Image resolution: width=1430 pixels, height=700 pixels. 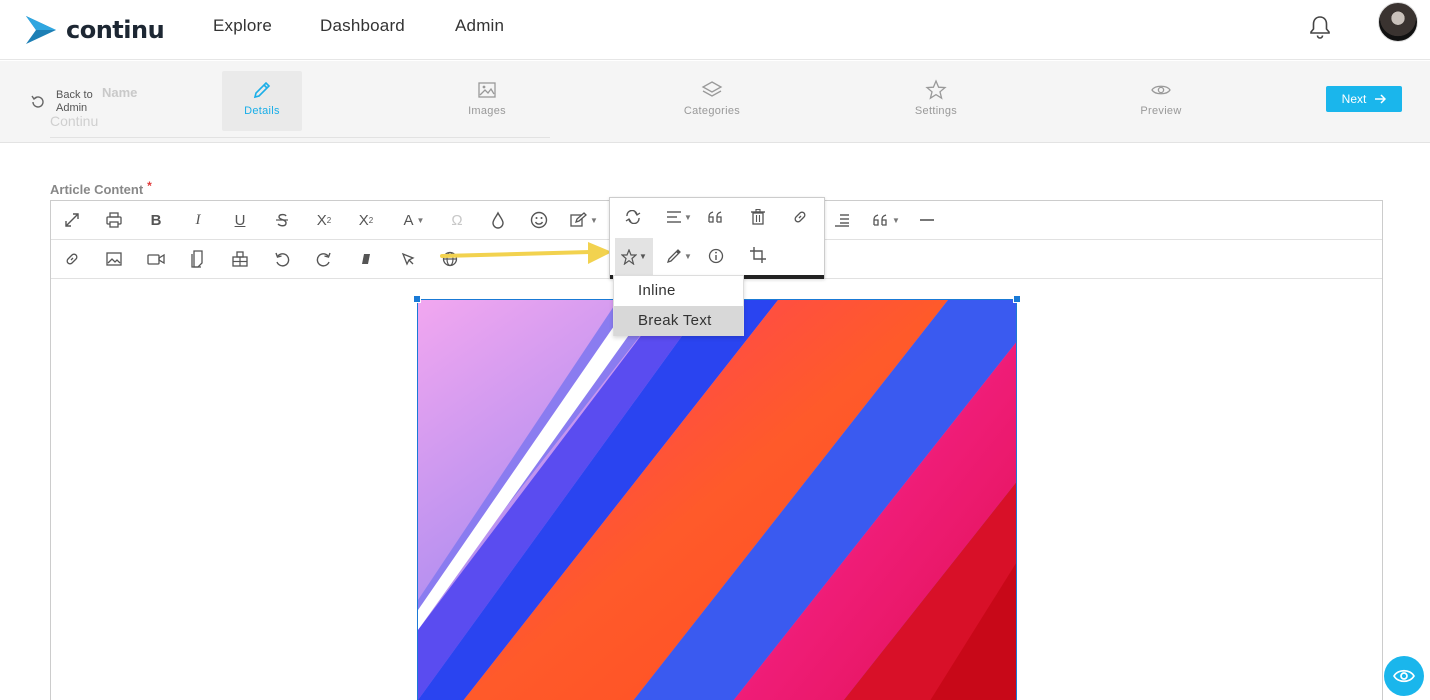 I want to click on emoticons-icon, so click(x=539, y=220).